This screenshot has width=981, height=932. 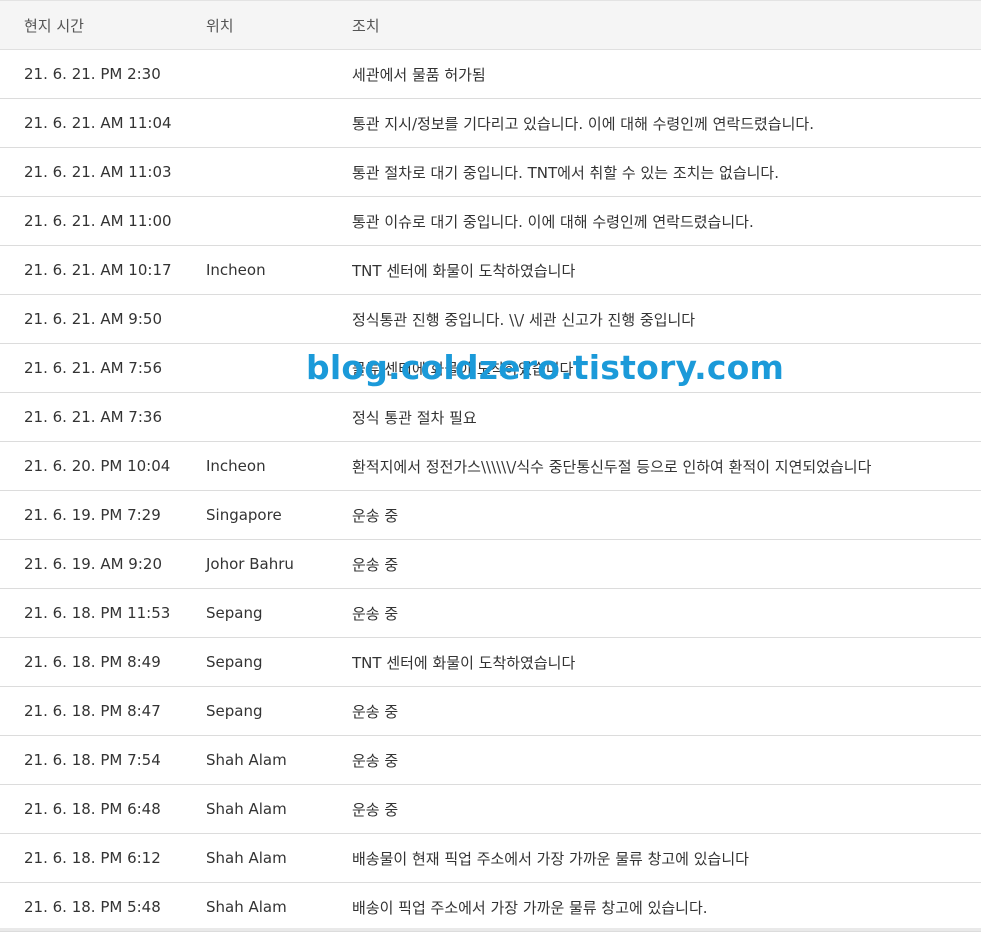 I want to click on table-row: 21. 6. 18. PM 8:47 Sepang 운송 중, so click(x=490, y=711).